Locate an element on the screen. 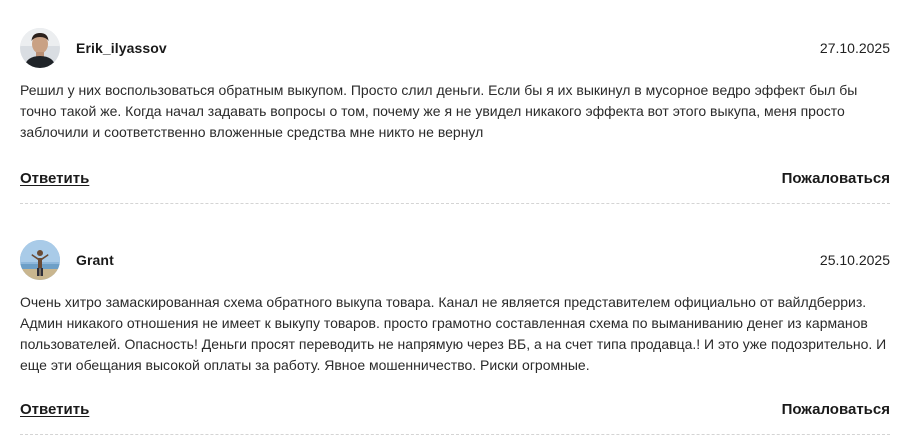 This screenshot has height=437, width=901. review-date: 25.10.2025 is located at coordinates (854, 260).